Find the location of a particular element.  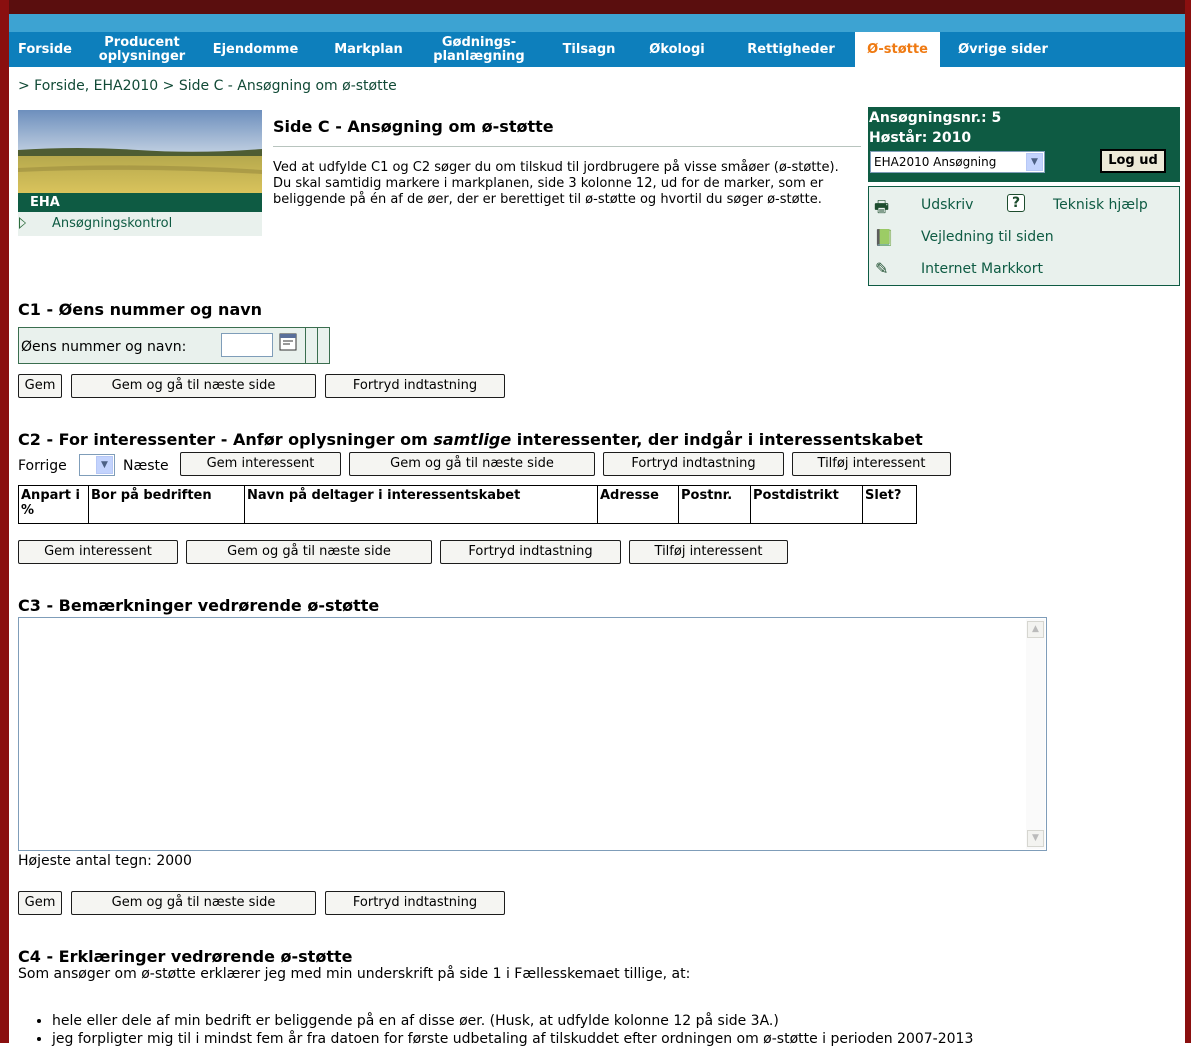

c3-heading: C3 - Bemærkninger vedrørende ø-støtte is located at coordinates (199, 605).